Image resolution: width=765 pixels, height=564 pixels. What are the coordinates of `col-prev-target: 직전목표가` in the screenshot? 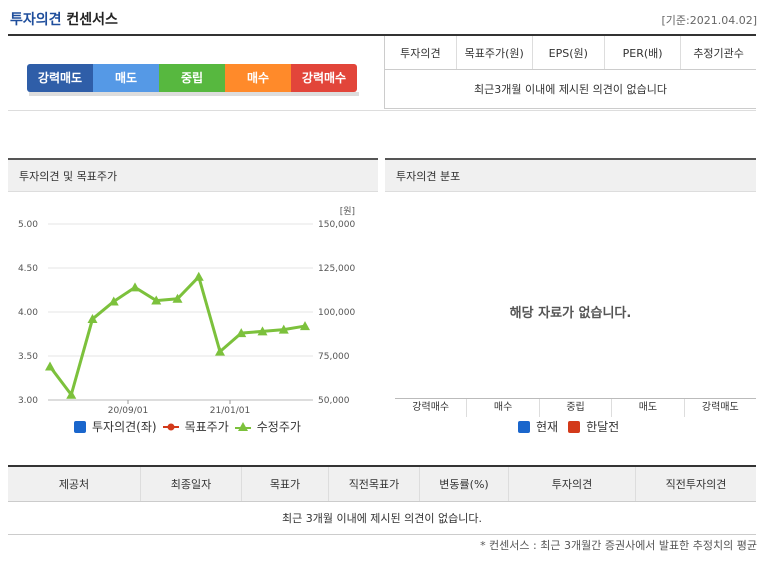 It's located at (374, 483).